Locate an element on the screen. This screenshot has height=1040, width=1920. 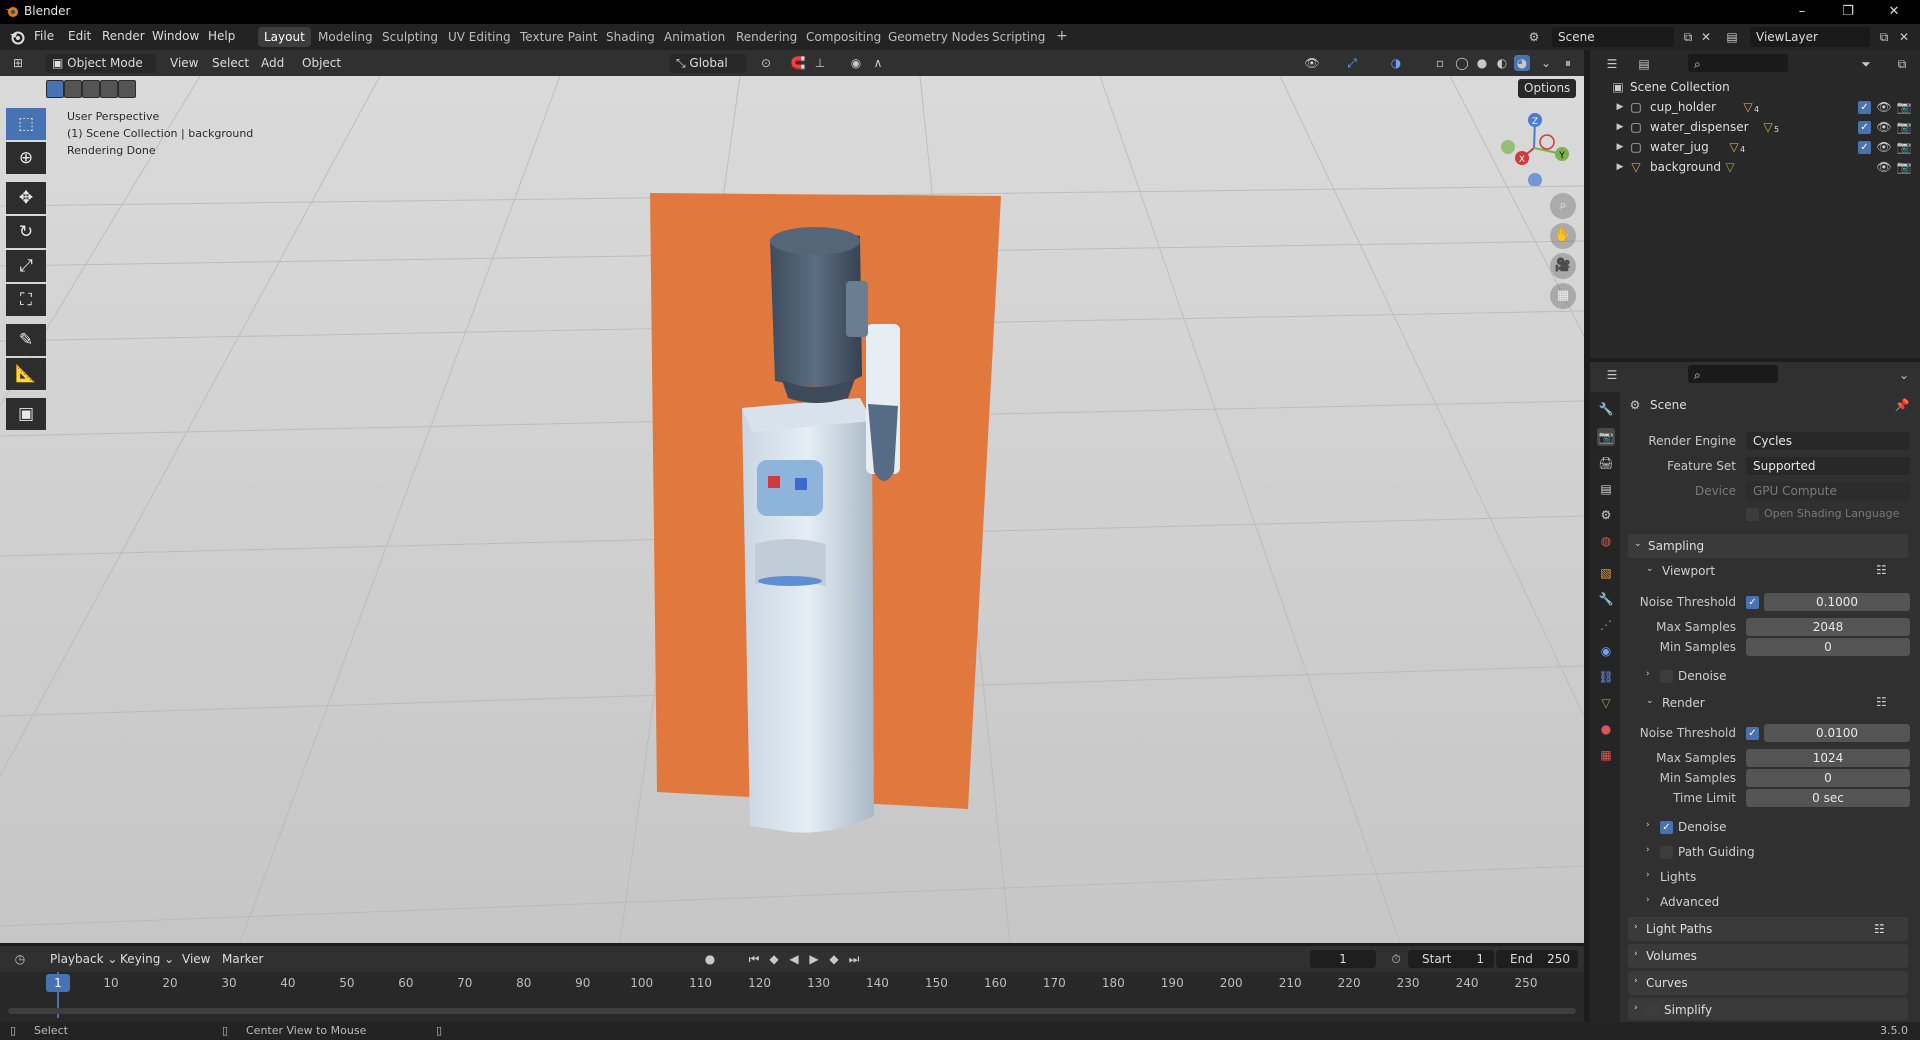
texture-tab-icon: ▦ is located at coordinates (1606, 755).